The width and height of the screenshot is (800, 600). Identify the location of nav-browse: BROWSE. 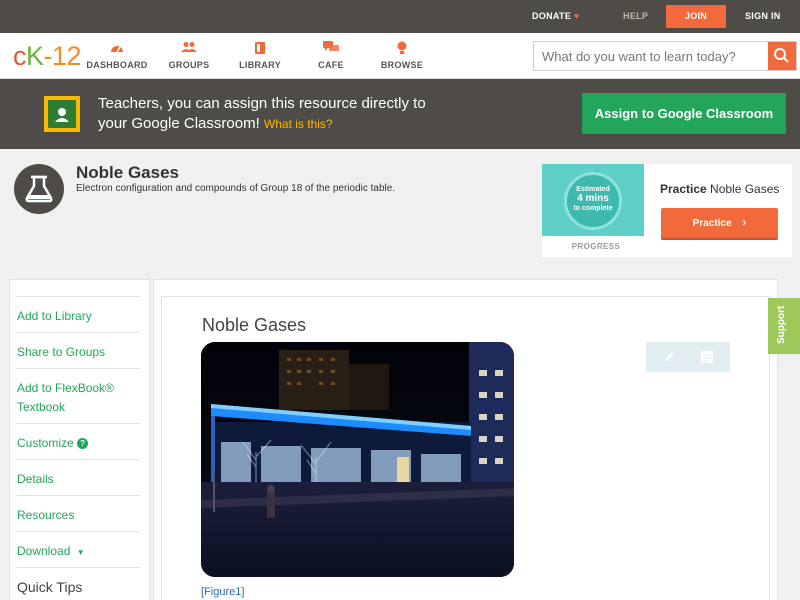
(402, 55).